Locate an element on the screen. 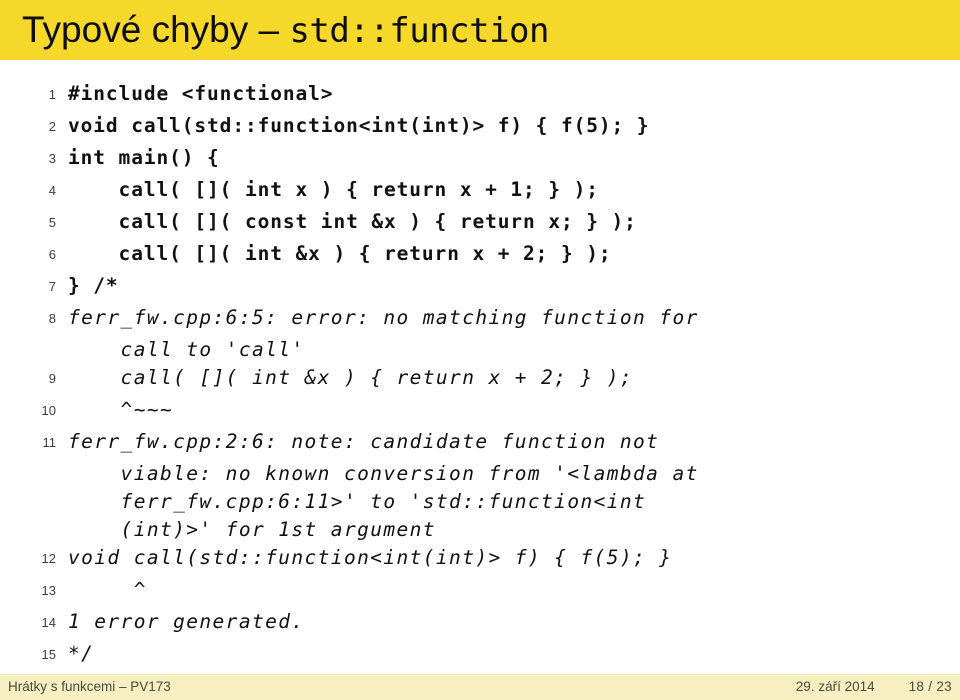  code-line: 7 } /* is located at coordinates (480, 286).